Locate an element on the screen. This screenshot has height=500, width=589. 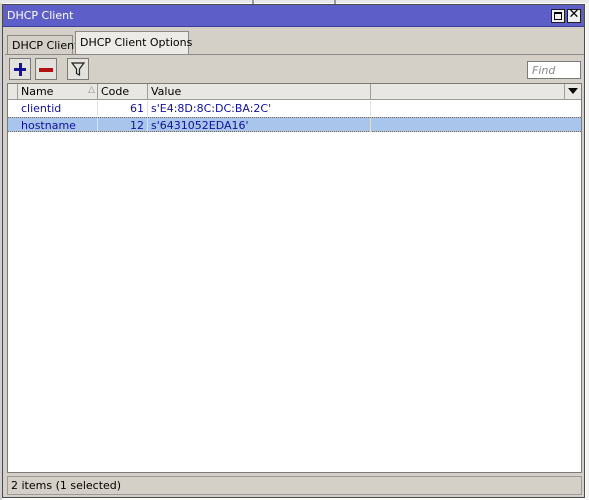
minus-icon is located at coordinates (46, 70).